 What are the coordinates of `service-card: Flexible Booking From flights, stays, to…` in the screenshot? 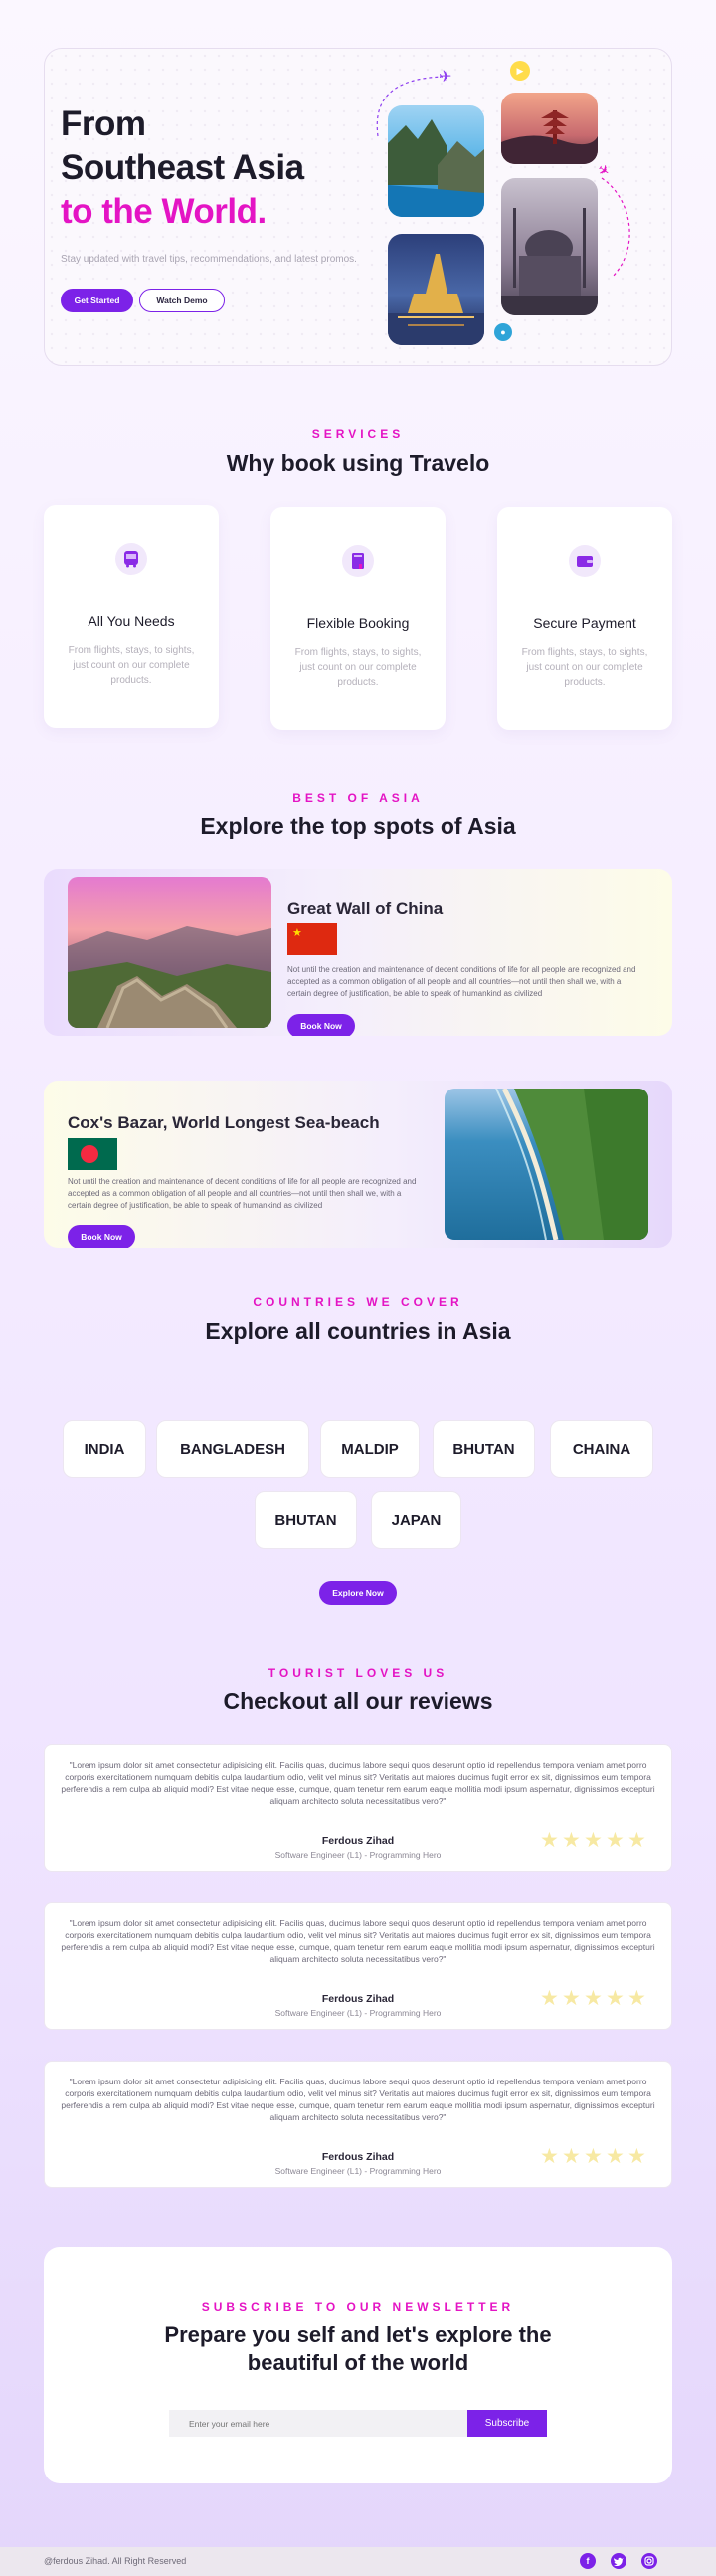 It's located at (358, 618).